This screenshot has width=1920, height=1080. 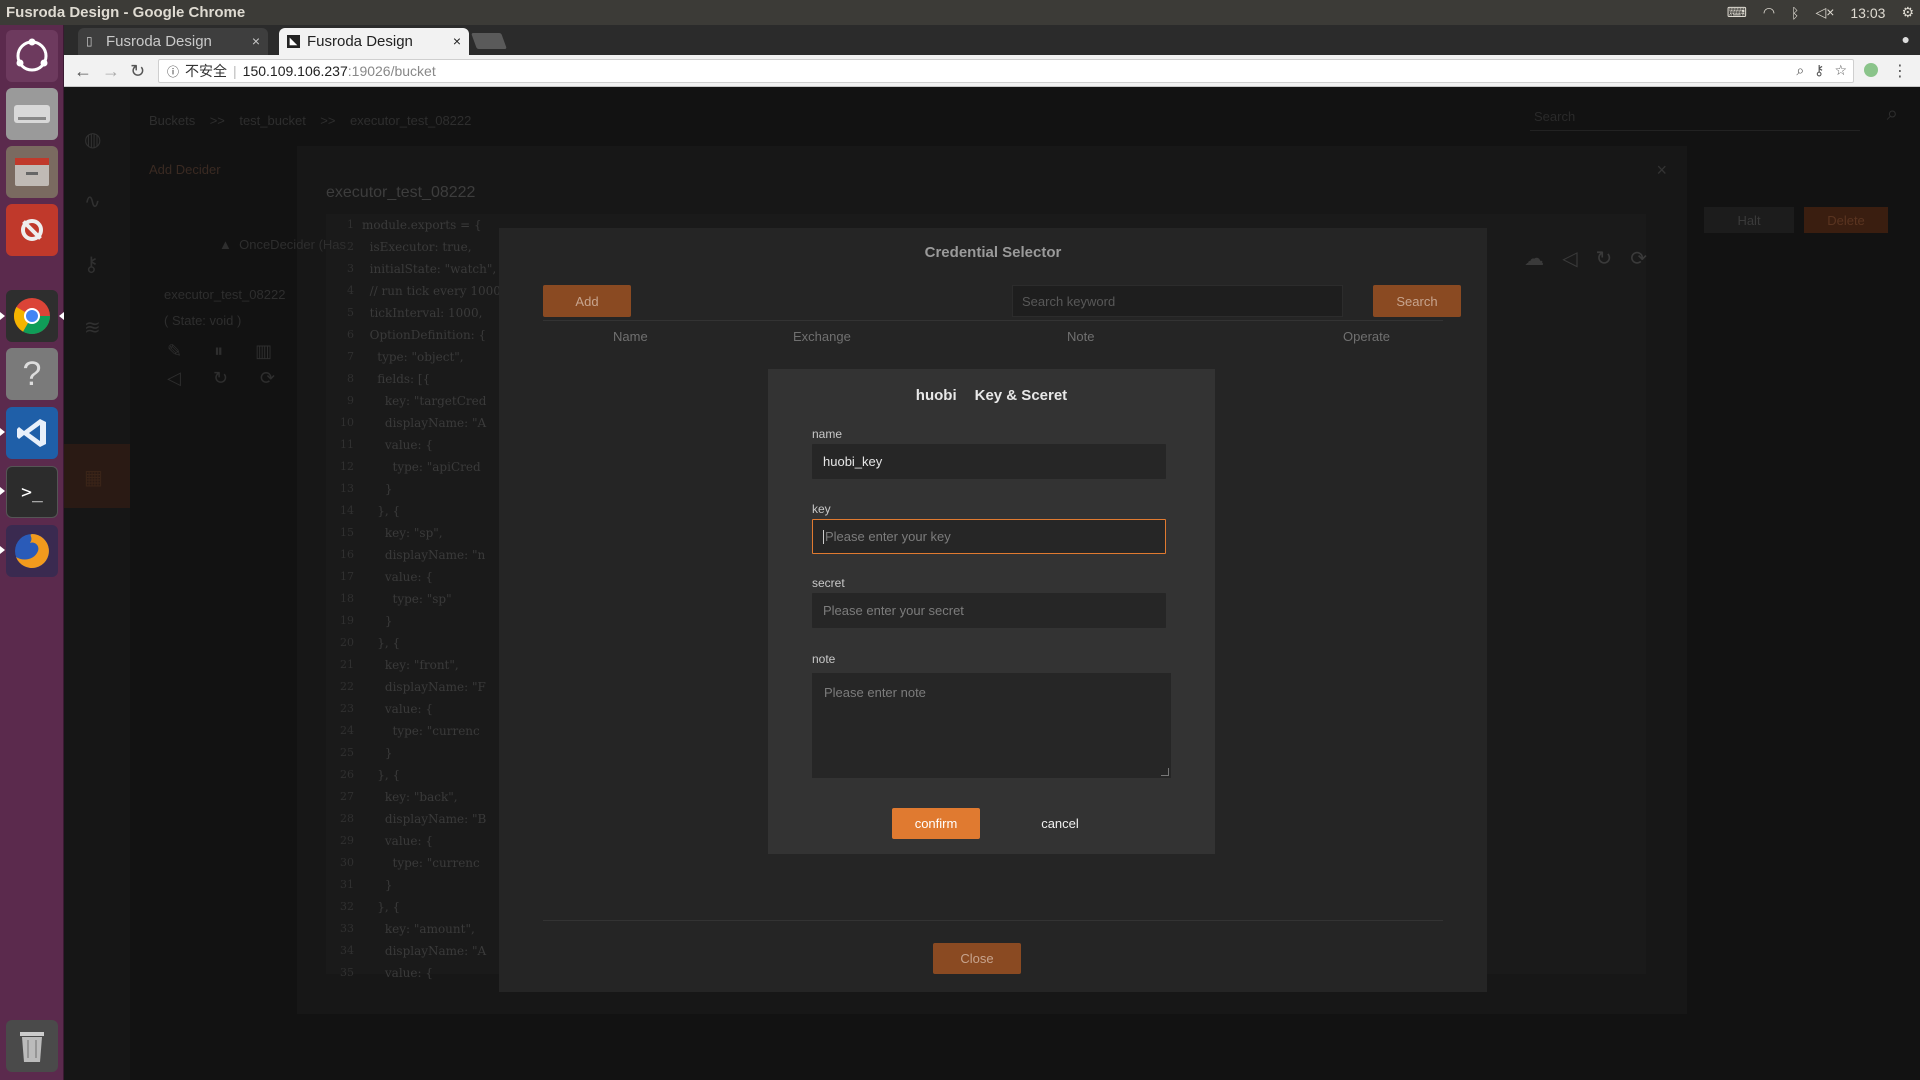 I want to click on upload-icon: ☁, so click(x=1534, y=258).